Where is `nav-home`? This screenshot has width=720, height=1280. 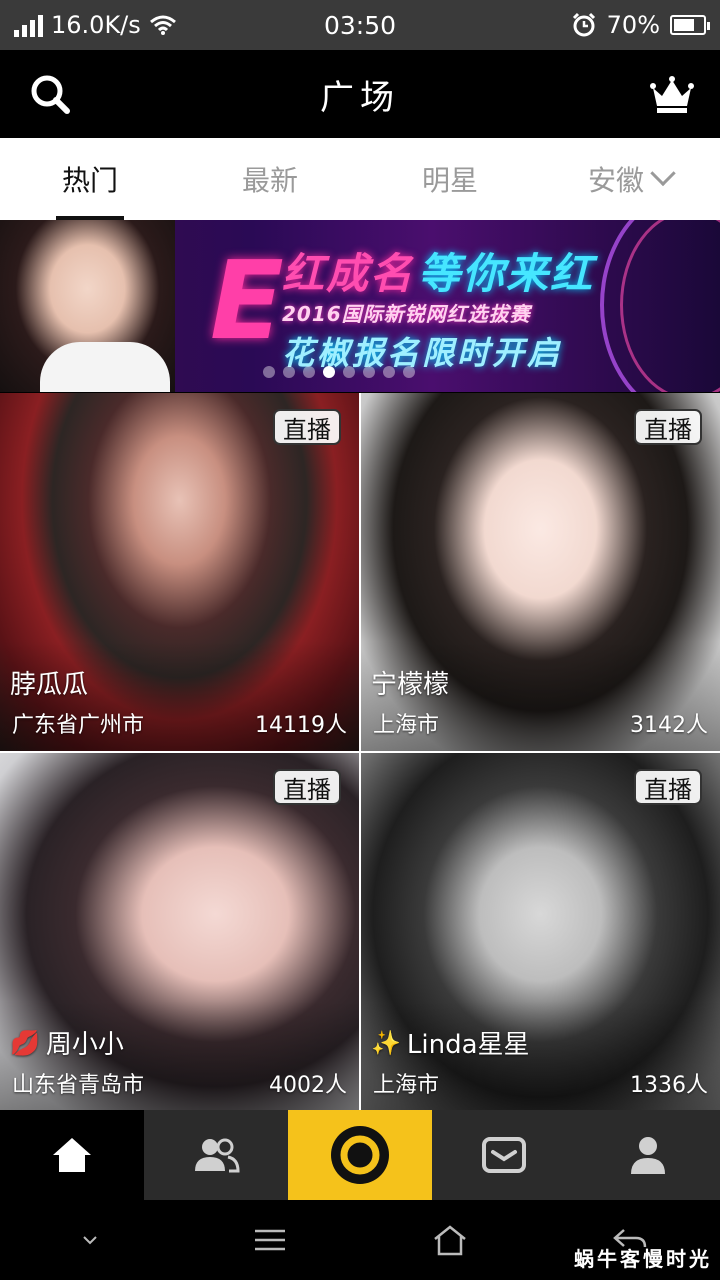
nav-home is located at coordinates (72, 1155).